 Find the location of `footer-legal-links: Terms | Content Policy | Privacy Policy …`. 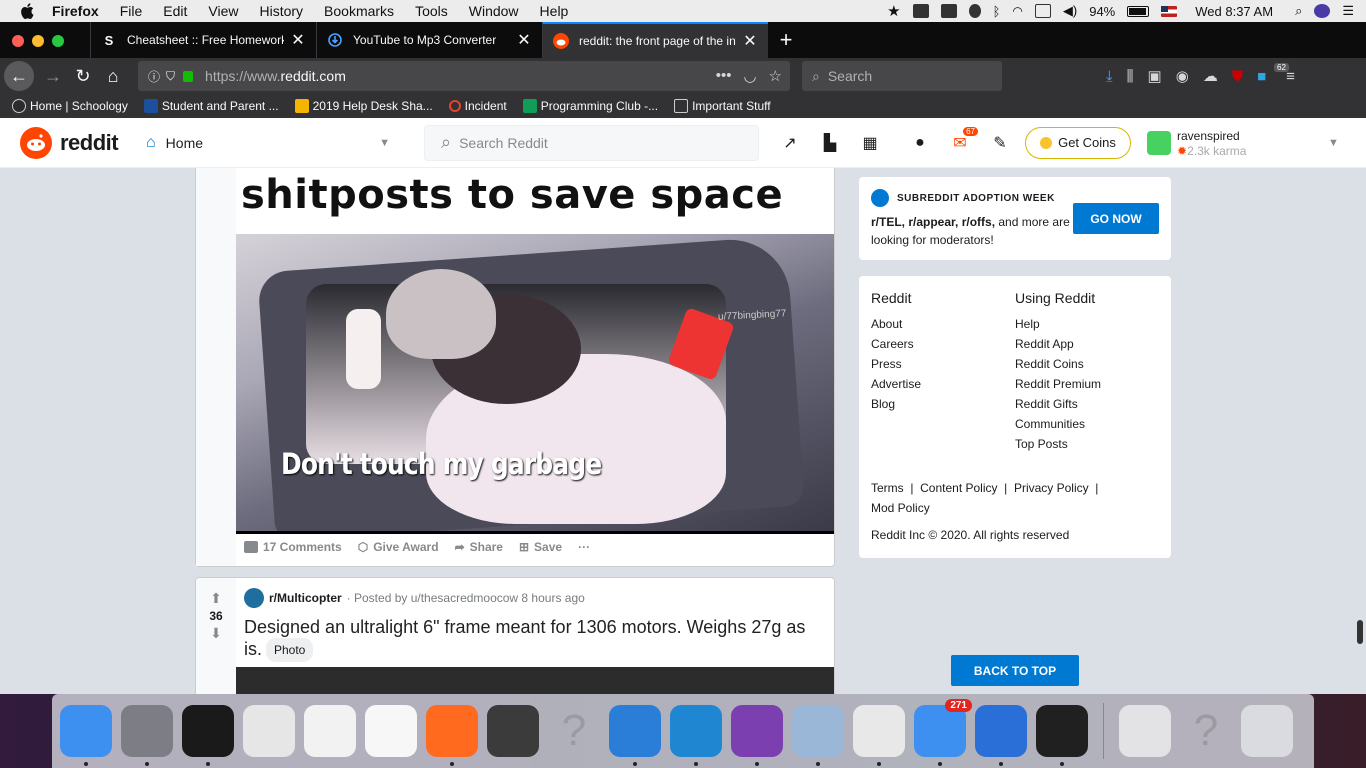

footer-legal-links: Terms | Content Policy | Privacy Policy … is located at coordinates (996, 498).